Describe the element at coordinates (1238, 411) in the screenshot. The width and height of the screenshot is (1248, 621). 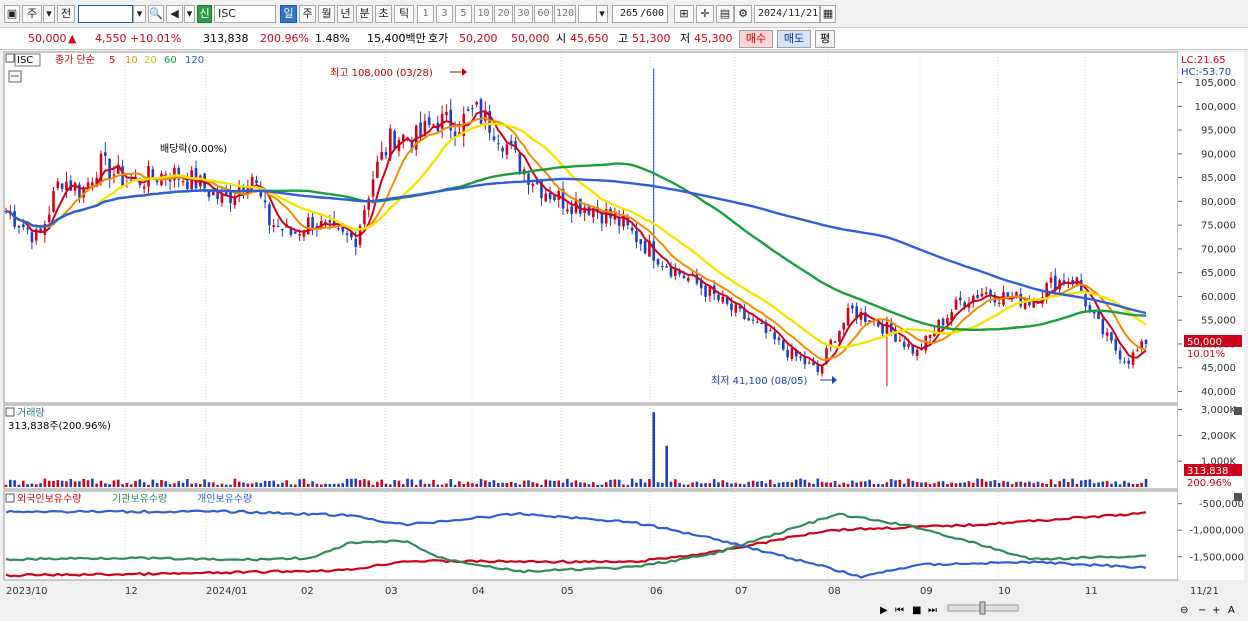
I see `volume-close-icon` at that location.